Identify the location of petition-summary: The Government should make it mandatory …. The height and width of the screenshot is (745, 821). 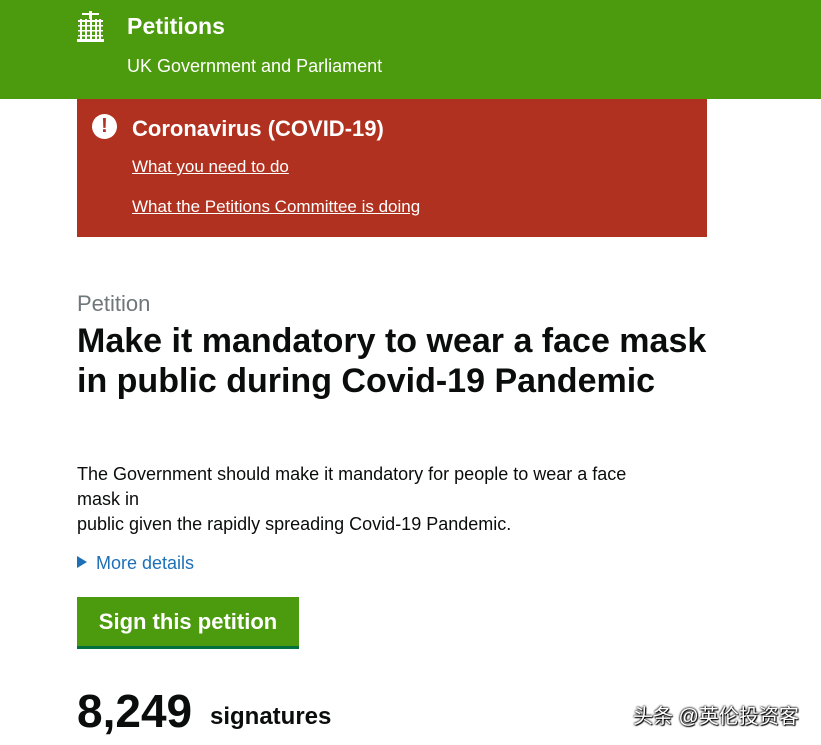
(397, 499).